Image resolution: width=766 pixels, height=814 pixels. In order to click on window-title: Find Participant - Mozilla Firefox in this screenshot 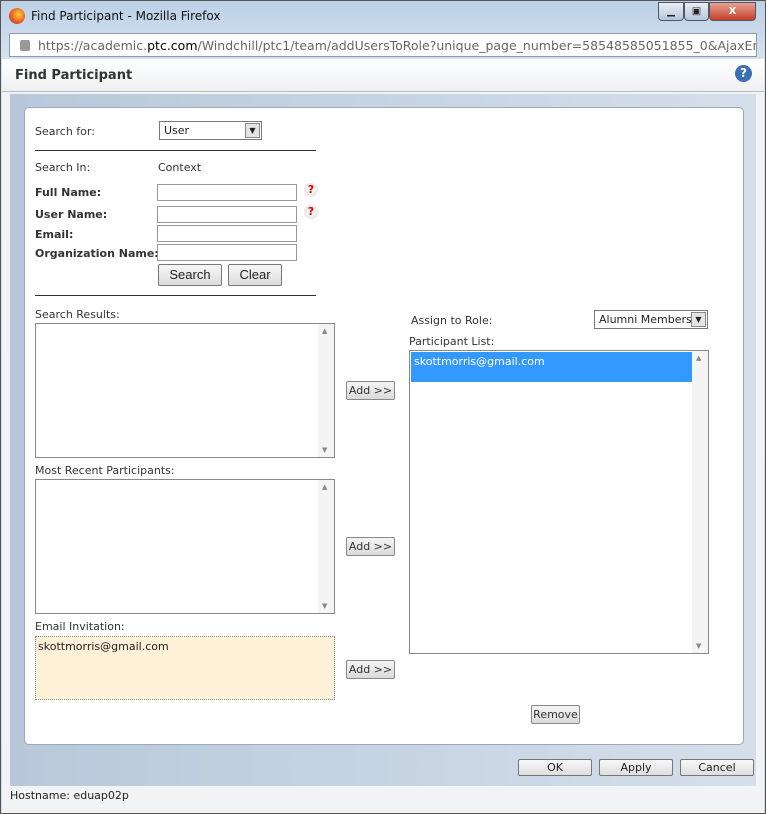, I will do `click(126, 16)`.